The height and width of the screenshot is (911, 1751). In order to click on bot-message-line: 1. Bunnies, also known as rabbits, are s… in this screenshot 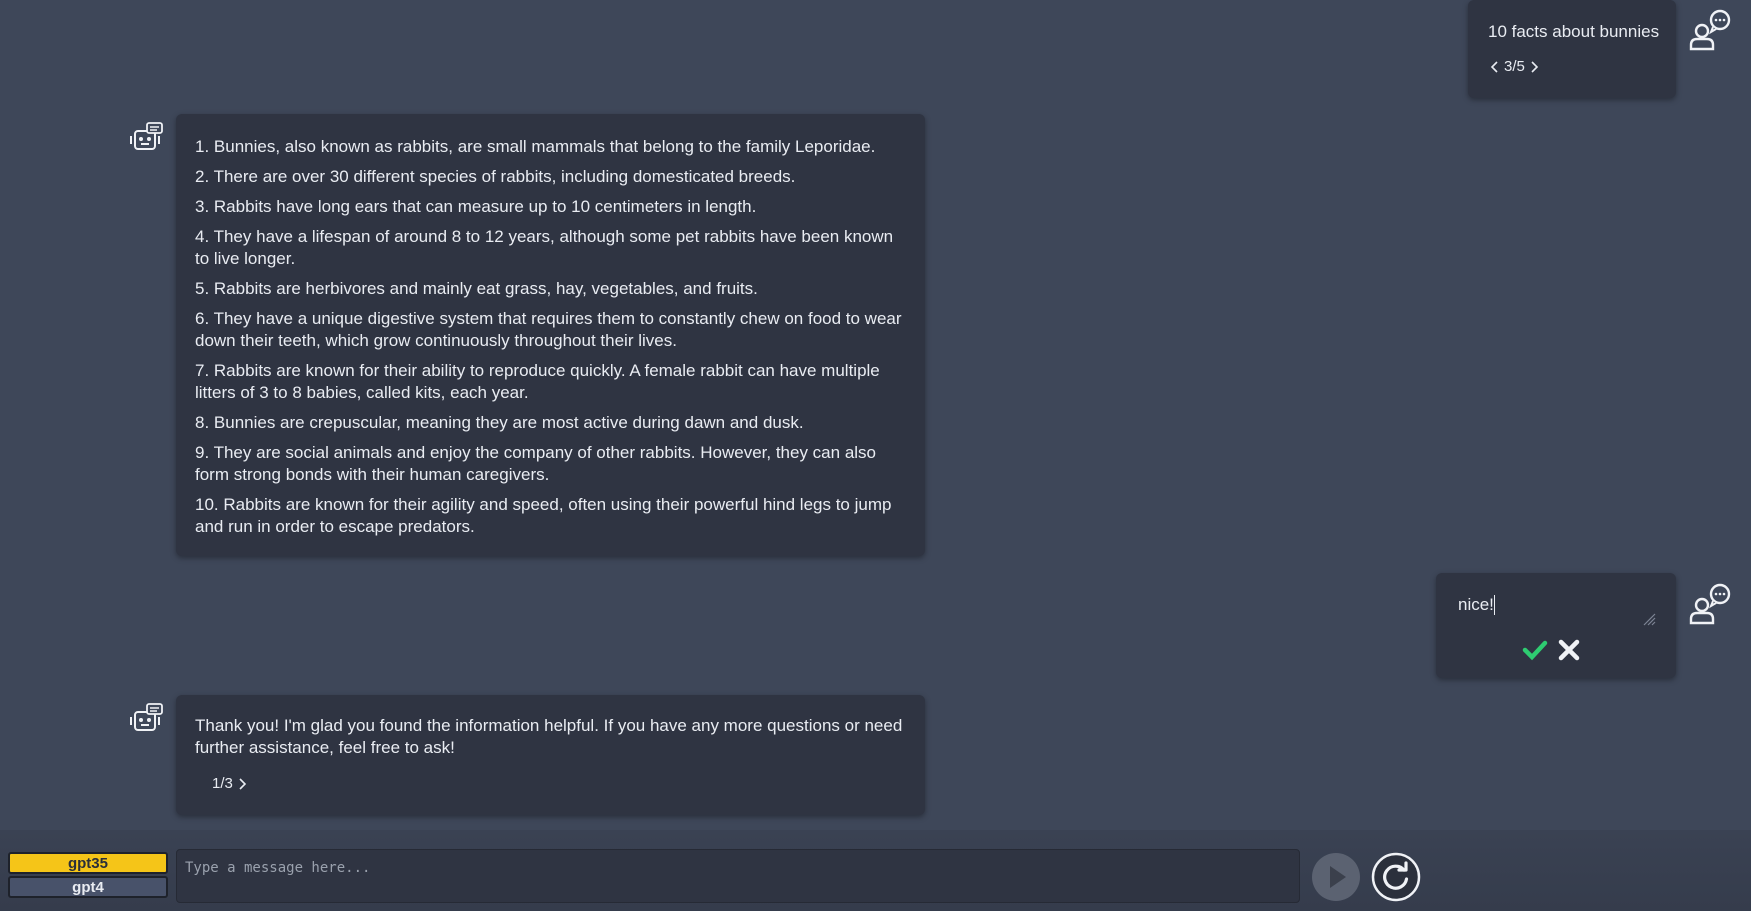, I will do `click(535, 146)`.